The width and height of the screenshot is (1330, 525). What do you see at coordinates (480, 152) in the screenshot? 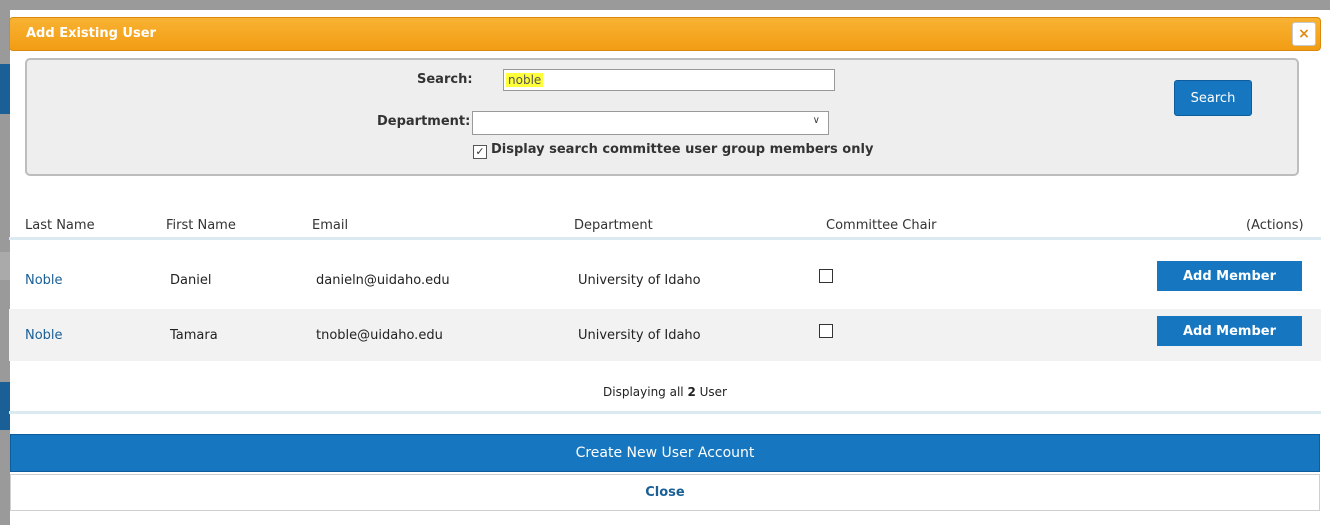
I see `committee-only-checkbox: ✓` at bounding box center [480, 152].